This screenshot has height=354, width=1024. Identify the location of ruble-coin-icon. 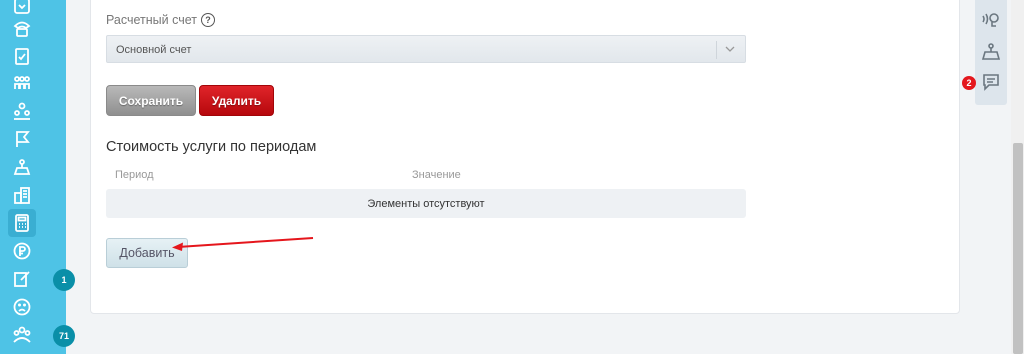
(22, 251).